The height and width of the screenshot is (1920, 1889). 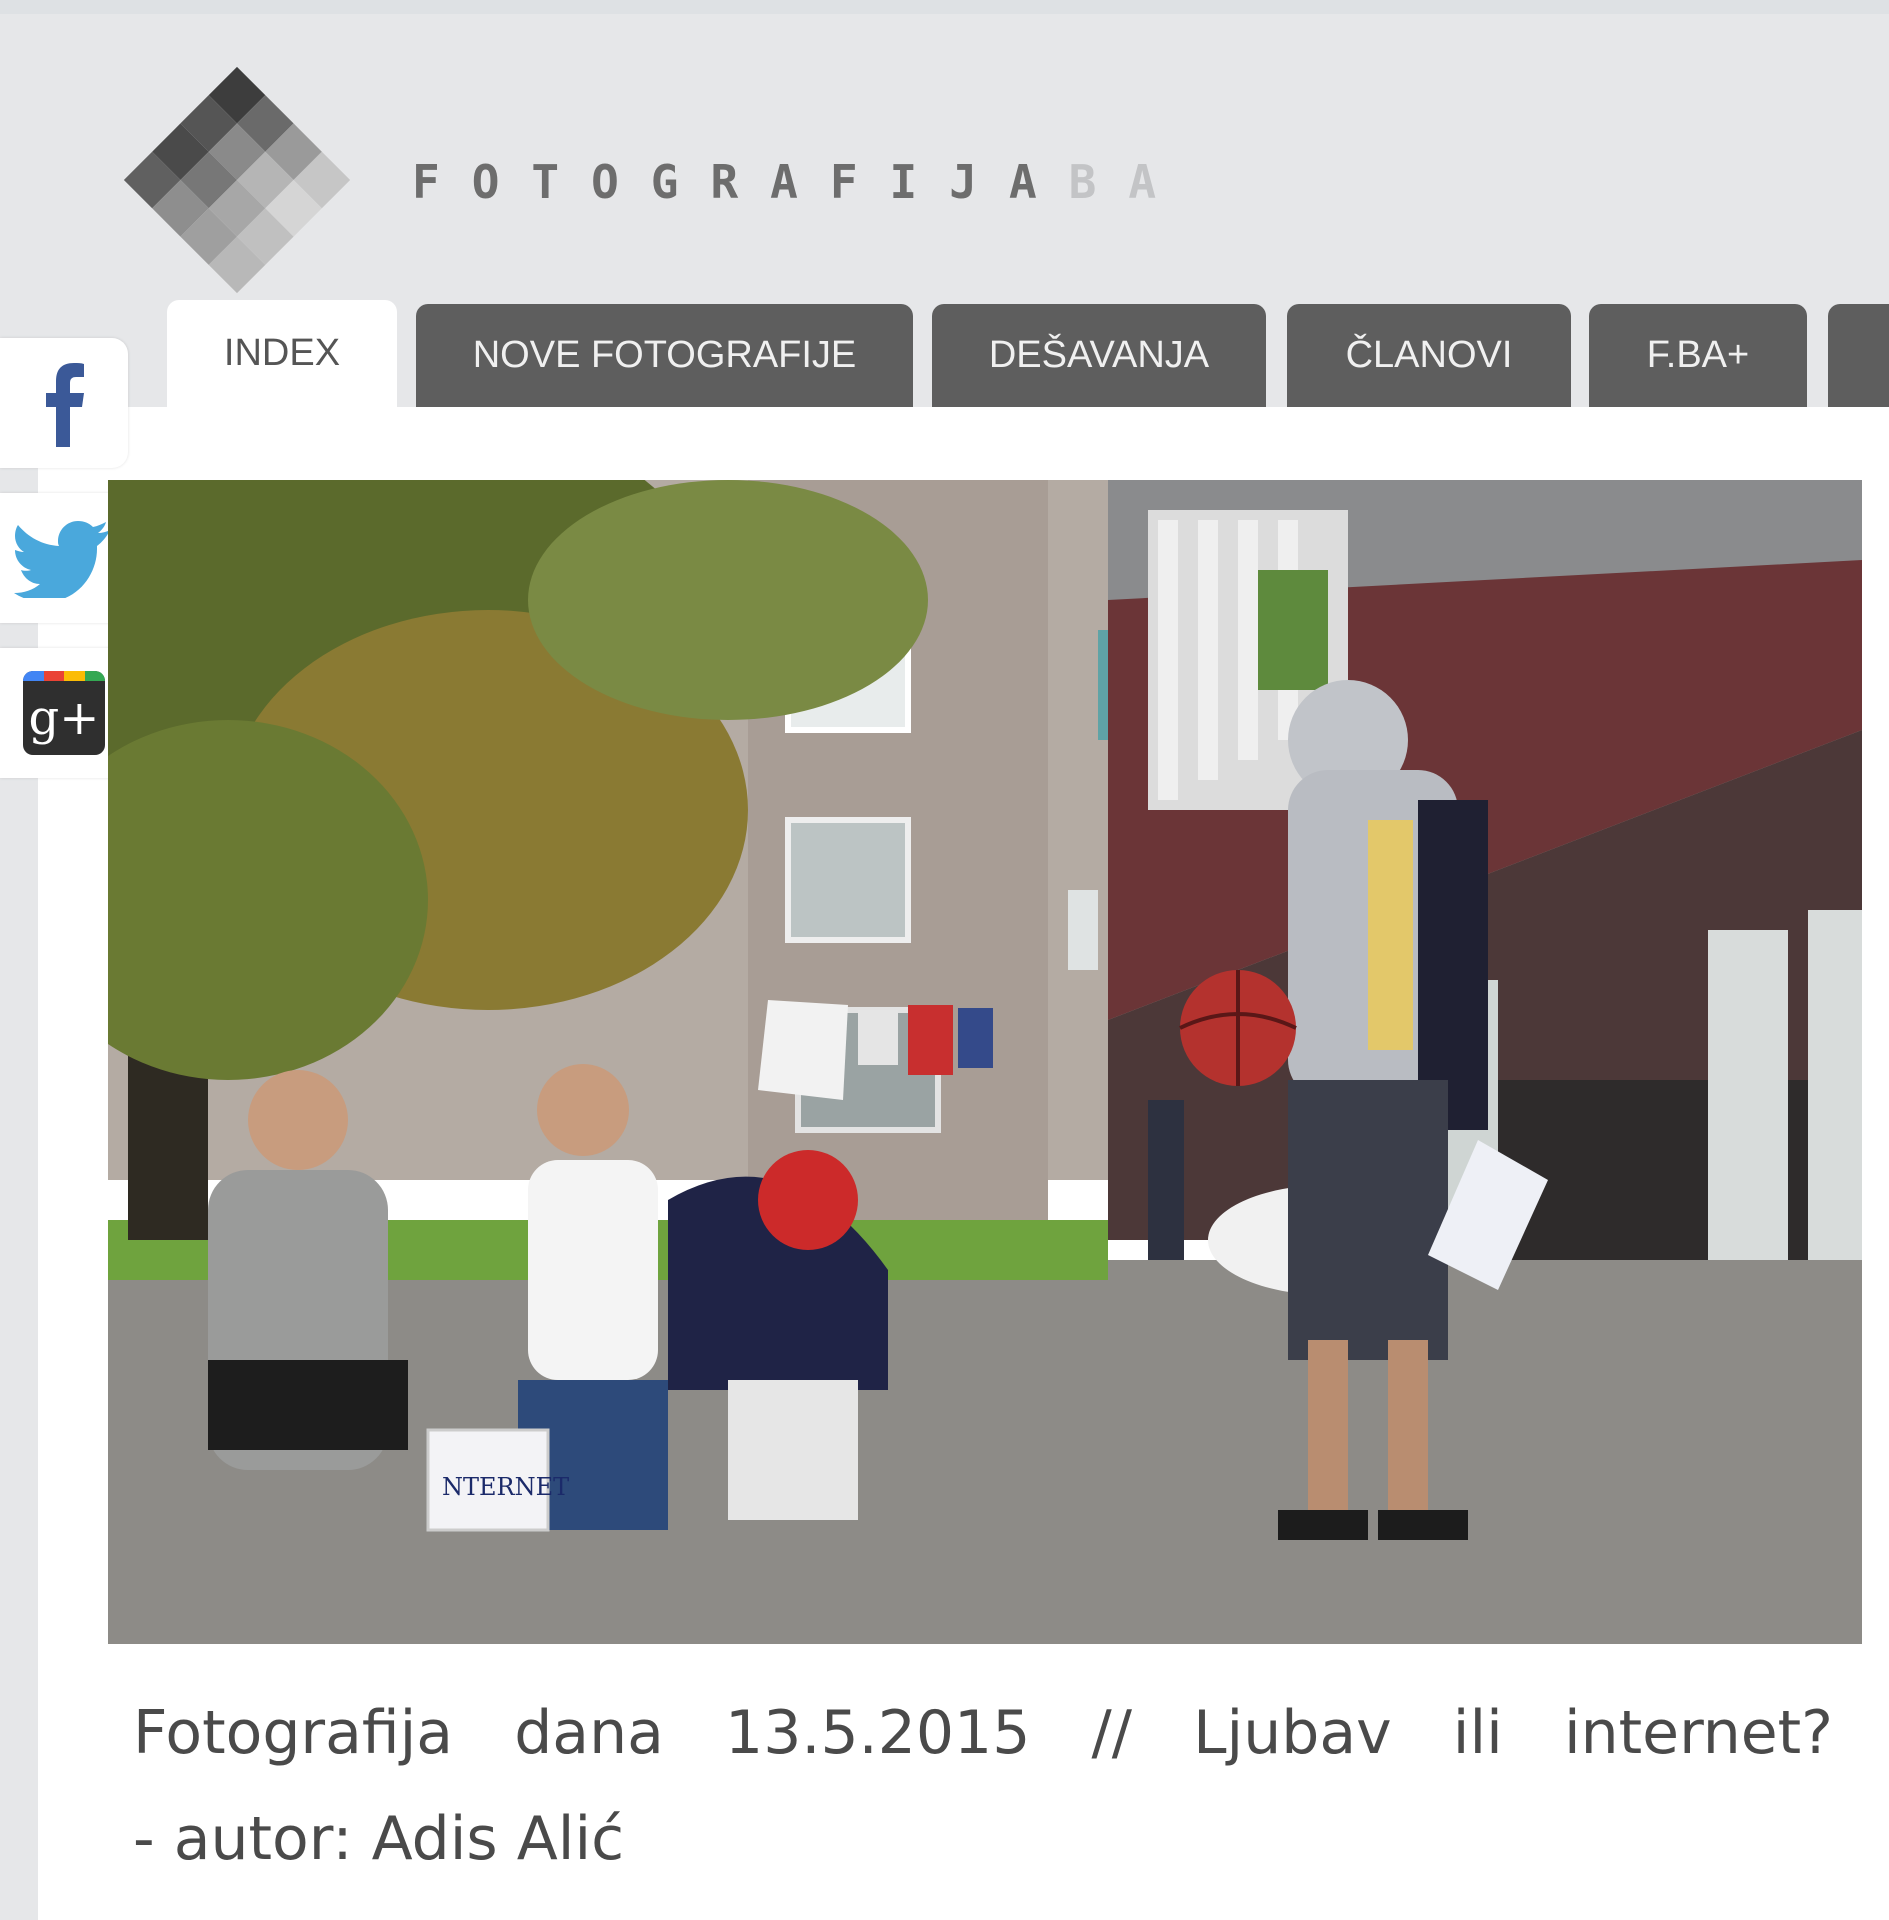 I want to click on tab-overflow, so click(x=1858, y=355).